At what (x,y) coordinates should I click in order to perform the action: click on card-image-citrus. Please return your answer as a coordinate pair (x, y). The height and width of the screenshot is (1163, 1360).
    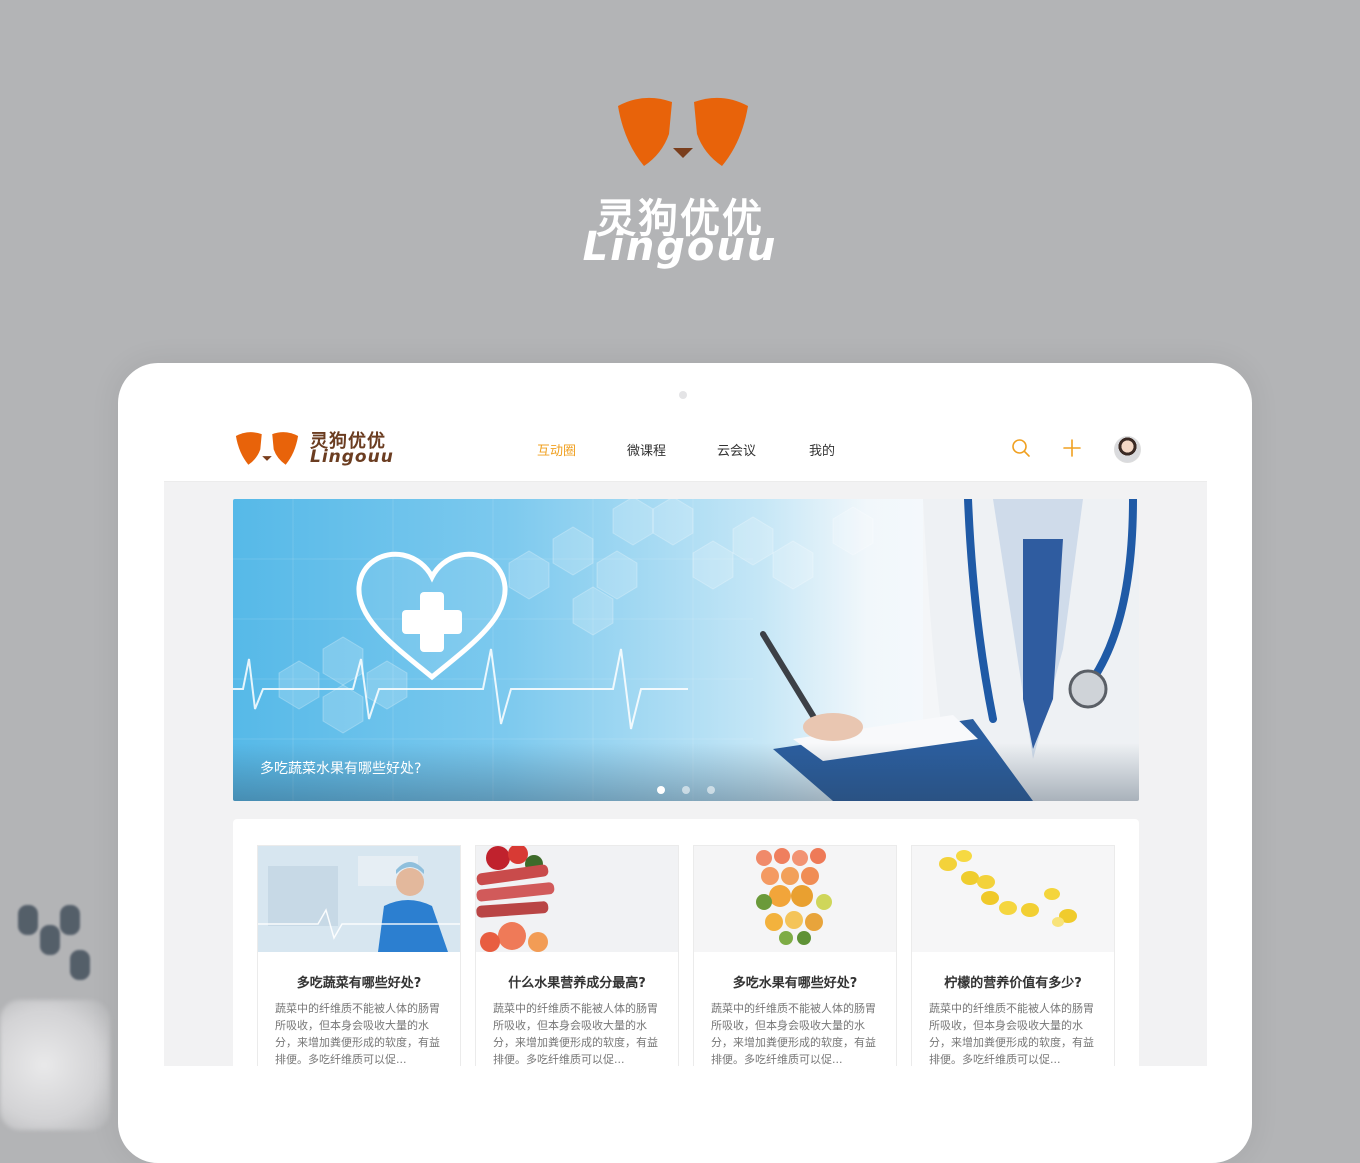
    Looking at the image, I should click on (795, 899).